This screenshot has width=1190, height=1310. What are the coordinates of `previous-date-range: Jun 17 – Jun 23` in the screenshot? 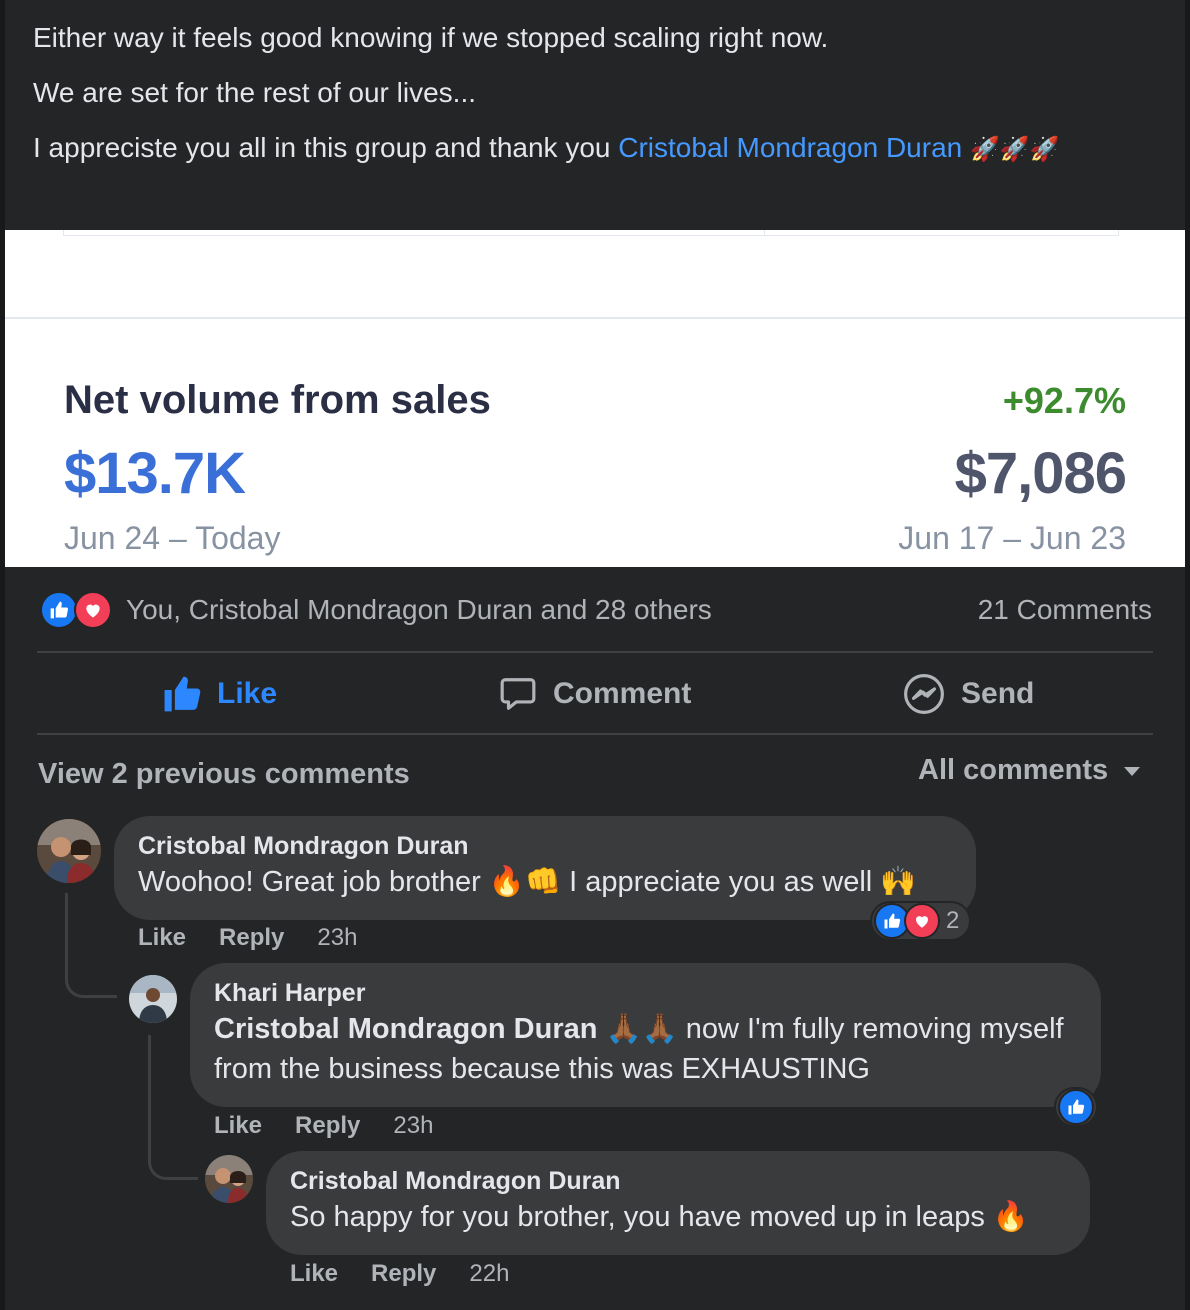 It's located at (1012, 538).